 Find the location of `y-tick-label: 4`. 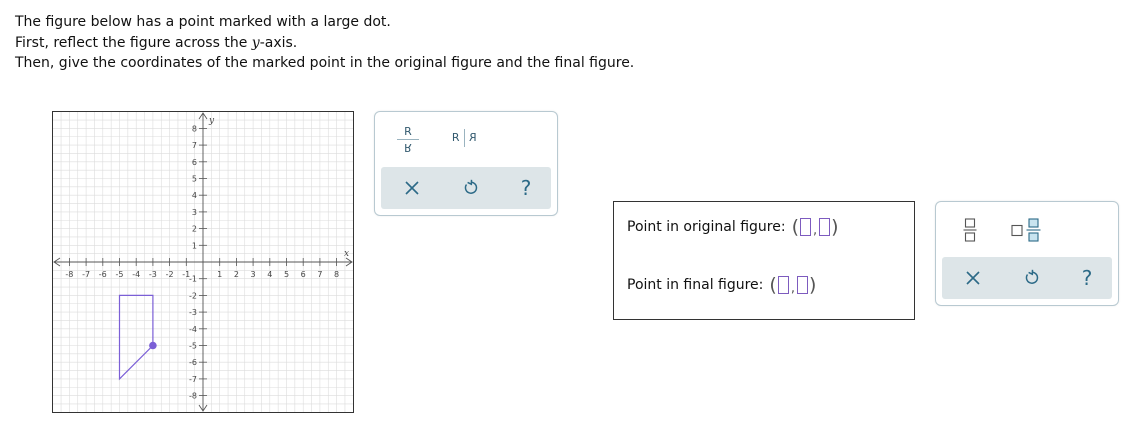

y-tick-label: 4 is located at coordinates (194, 195).